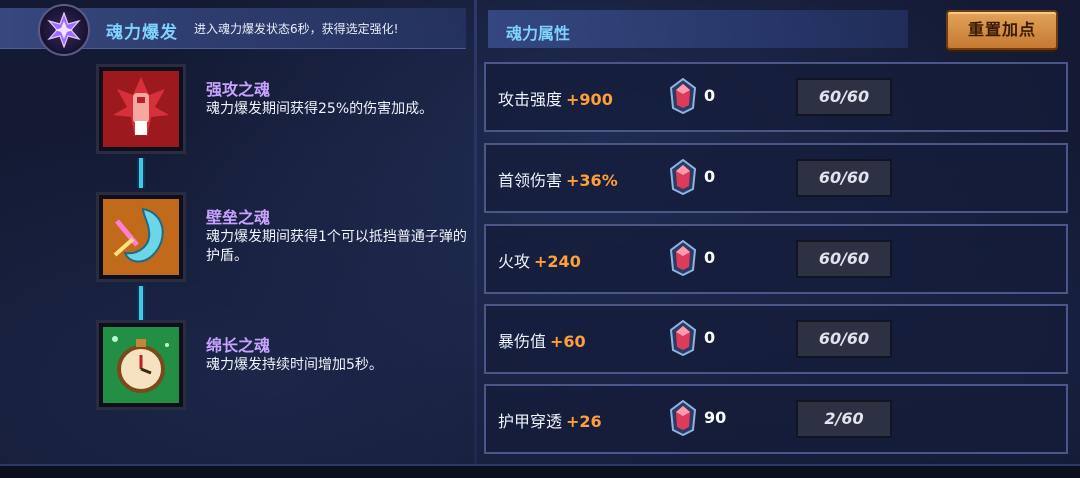 The image size is (1080, 478). I want to click on attribute-bonus: +26, so click(584, 421).